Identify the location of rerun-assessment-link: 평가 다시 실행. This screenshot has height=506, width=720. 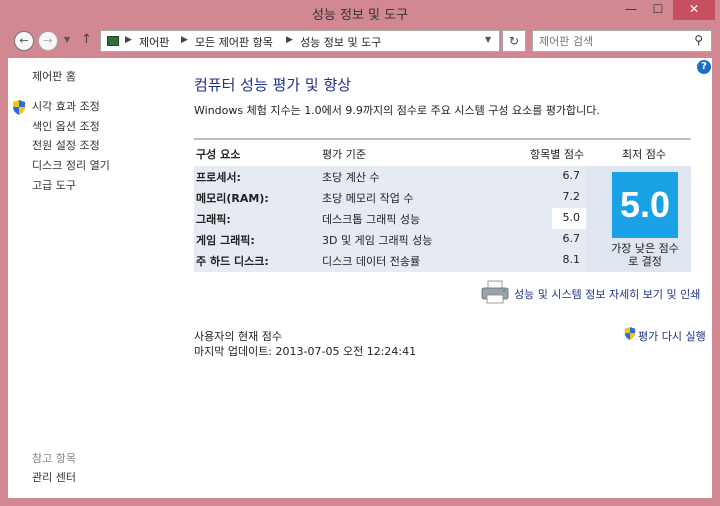
(672, 336).